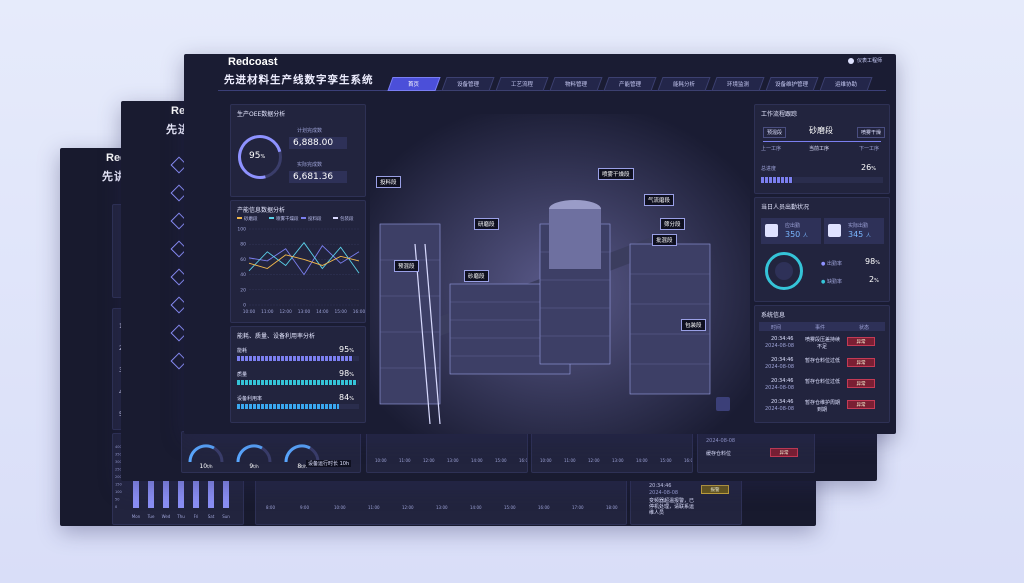 Image resolution: width=1024 pixels, height=583 pixels. What do you see at coordinates (672, 224) in the screenshot?
I see `scene-tag: 筛分段` at bounding box center [672, 224].